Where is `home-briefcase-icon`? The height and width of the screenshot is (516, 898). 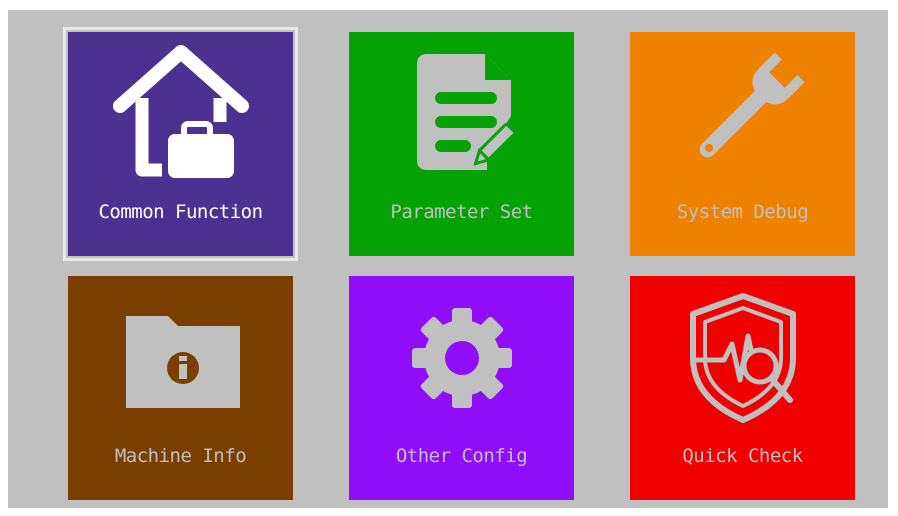 home-briefcase-icon is located at coordinates (180, 114).